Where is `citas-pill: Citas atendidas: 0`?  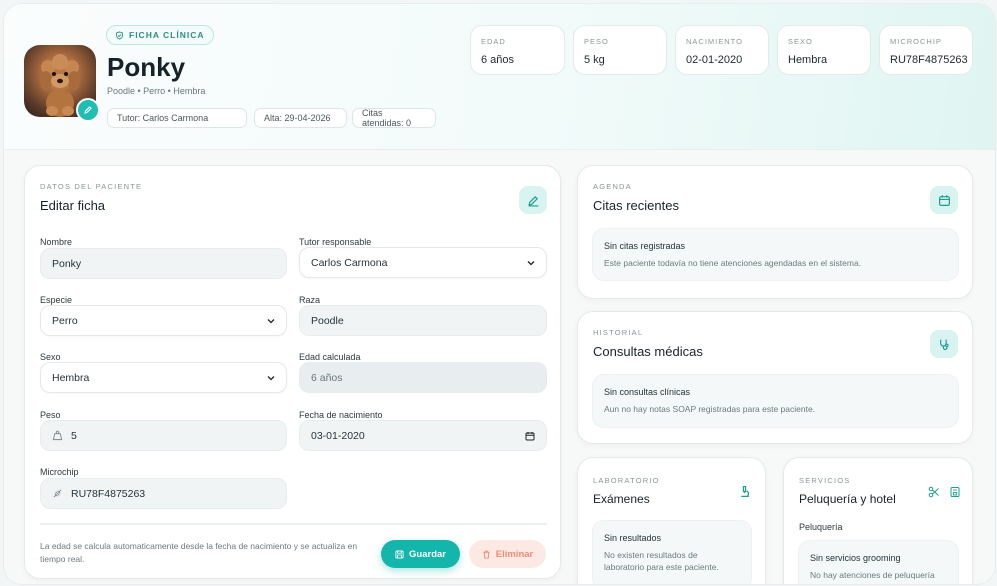 citas-pill: Citas atendidas: 0 is located at coordinates (394, 118).